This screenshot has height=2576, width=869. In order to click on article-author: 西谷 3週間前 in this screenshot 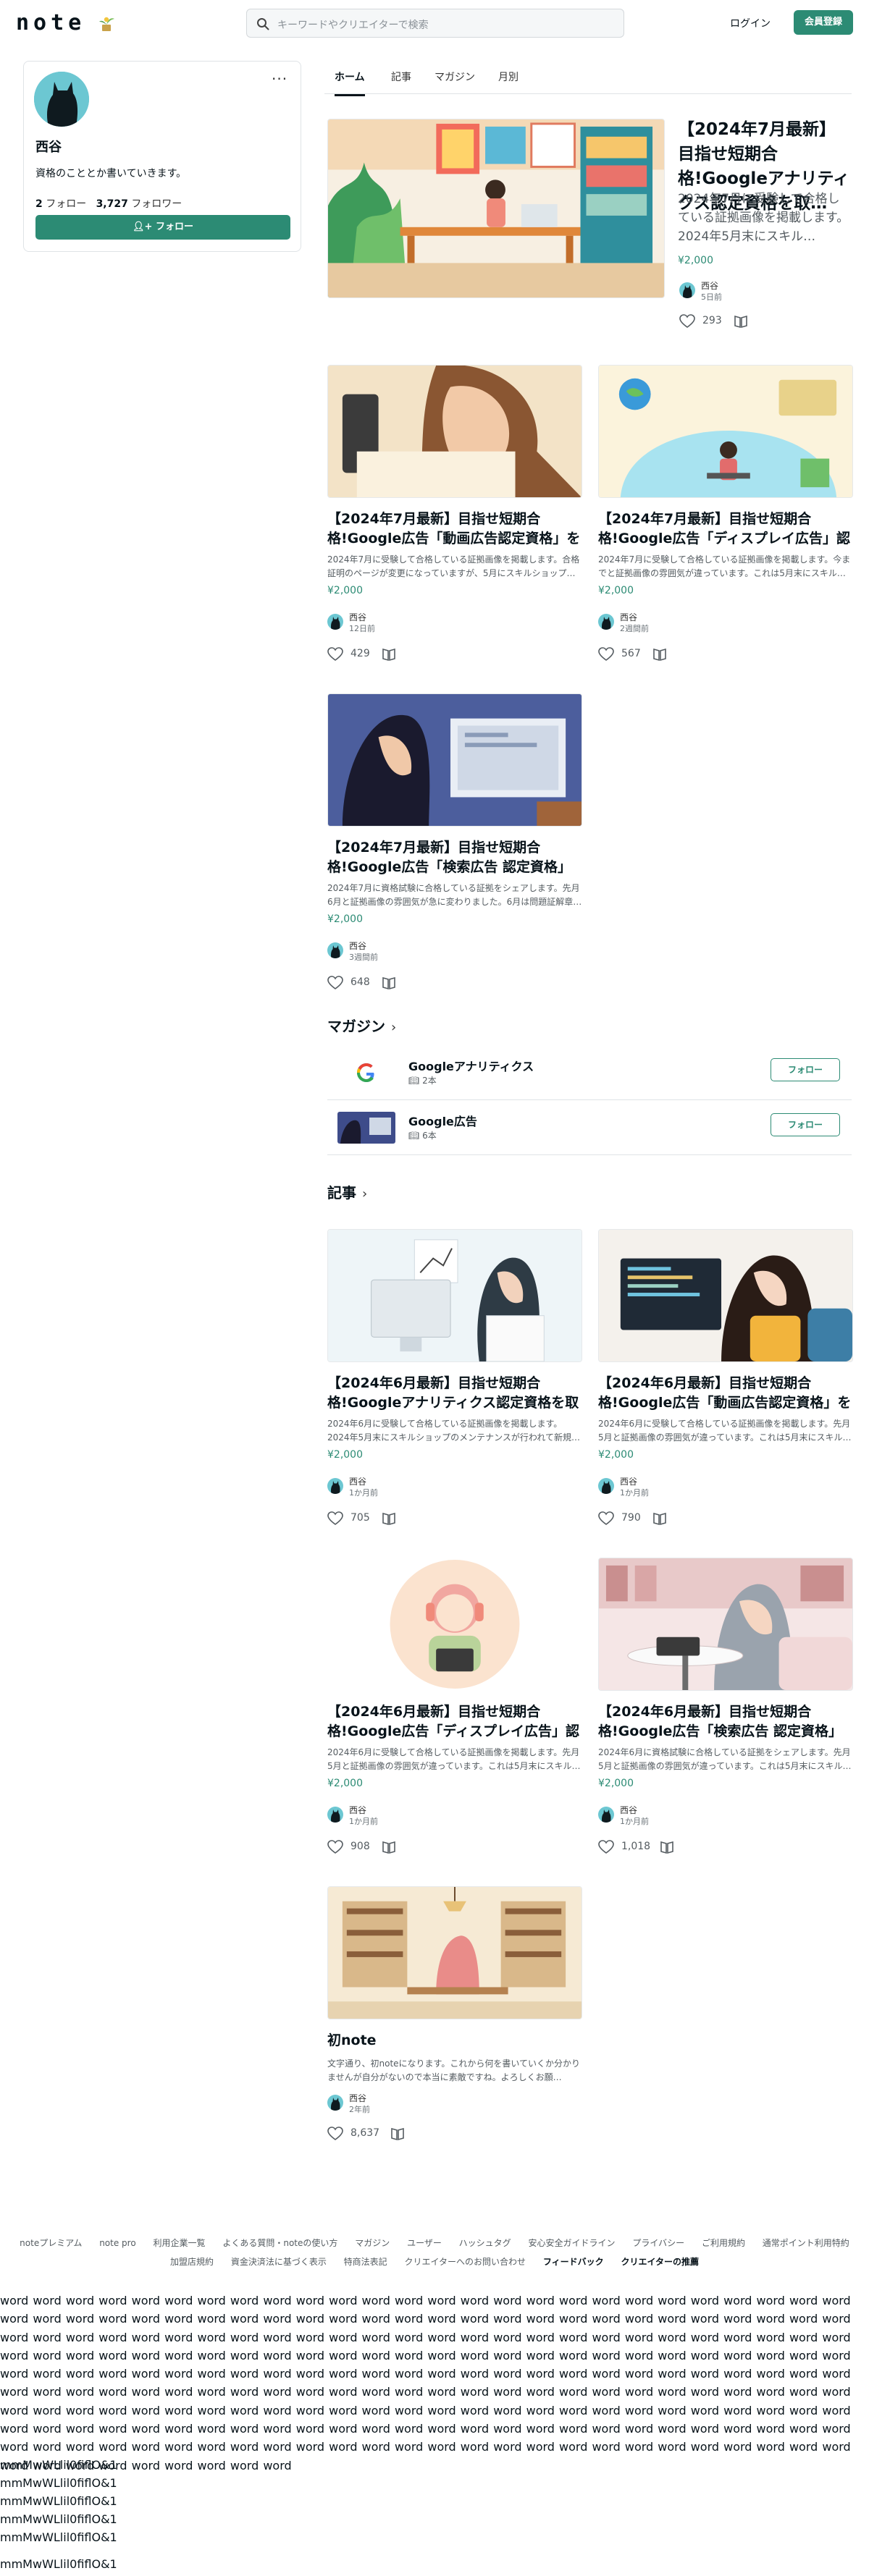, I will do `click(399, 951)`.